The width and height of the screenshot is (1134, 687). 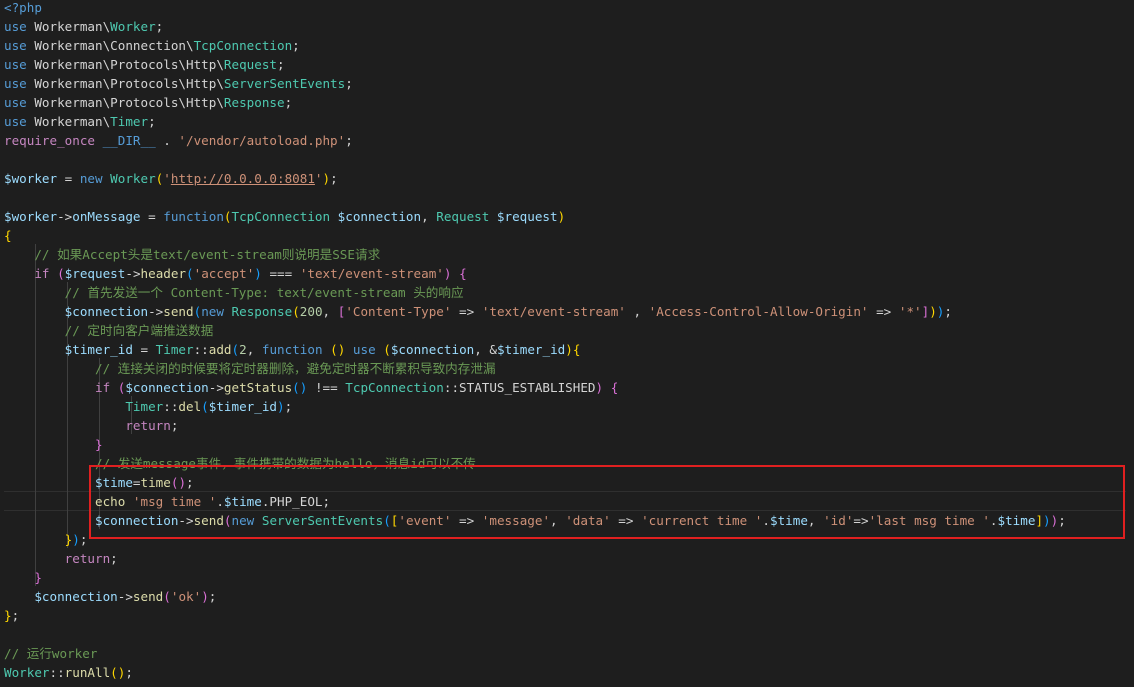 What do you see at coordinates (46, 273) in the screenshot?
I see `code-token: if` at bounding box center [46, 273].